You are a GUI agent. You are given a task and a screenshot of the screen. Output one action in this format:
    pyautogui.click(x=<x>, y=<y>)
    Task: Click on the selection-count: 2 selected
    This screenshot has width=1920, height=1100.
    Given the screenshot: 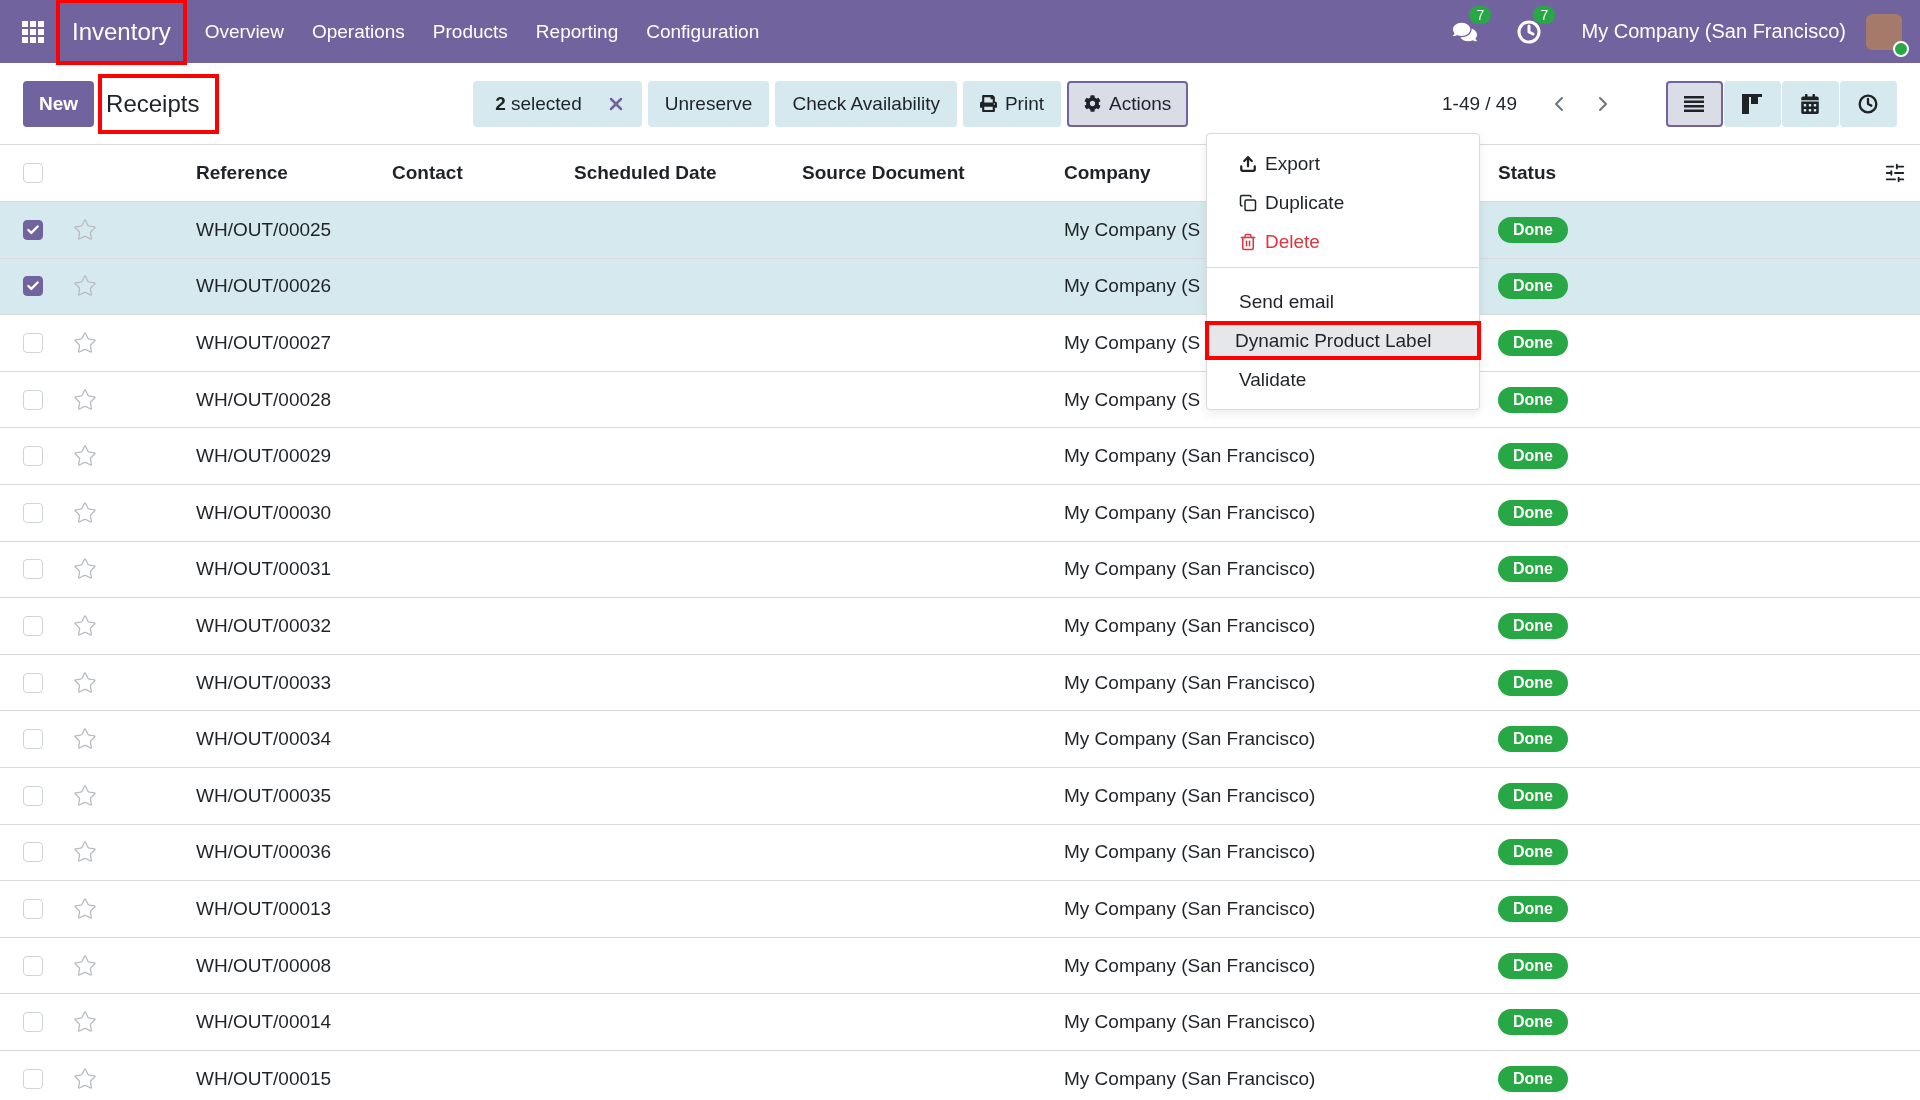 What is the action you would take?
    pyautogui.click(x=538, y=103)
    